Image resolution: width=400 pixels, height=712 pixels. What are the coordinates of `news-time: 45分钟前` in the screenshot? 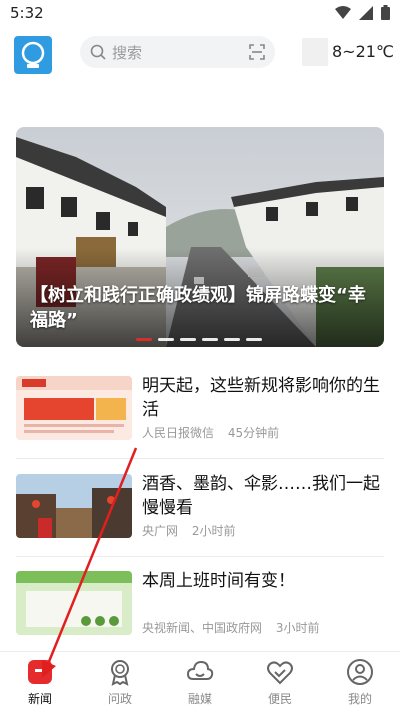 It's located at (253, 433).